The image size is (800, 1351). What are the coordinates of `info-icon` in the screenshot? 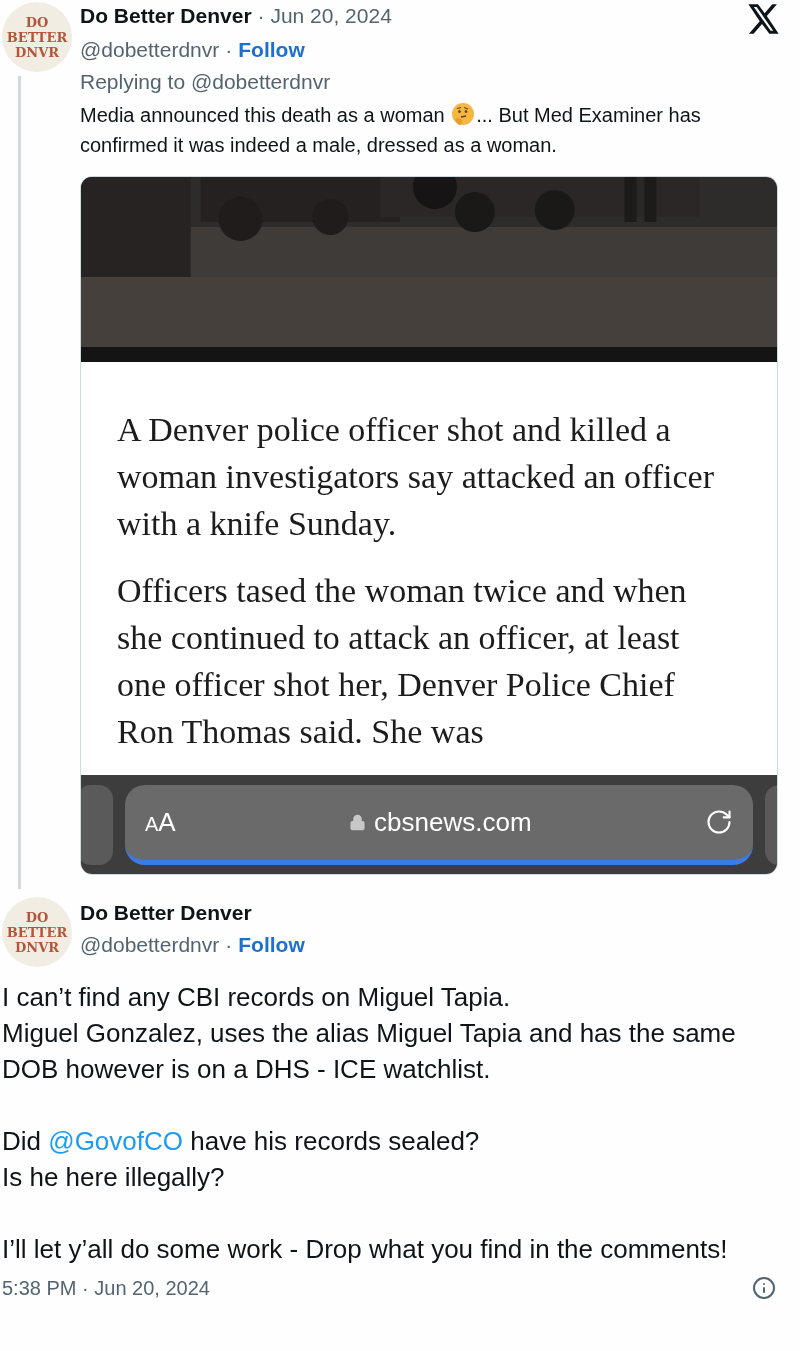 It's located at (764, 1288).